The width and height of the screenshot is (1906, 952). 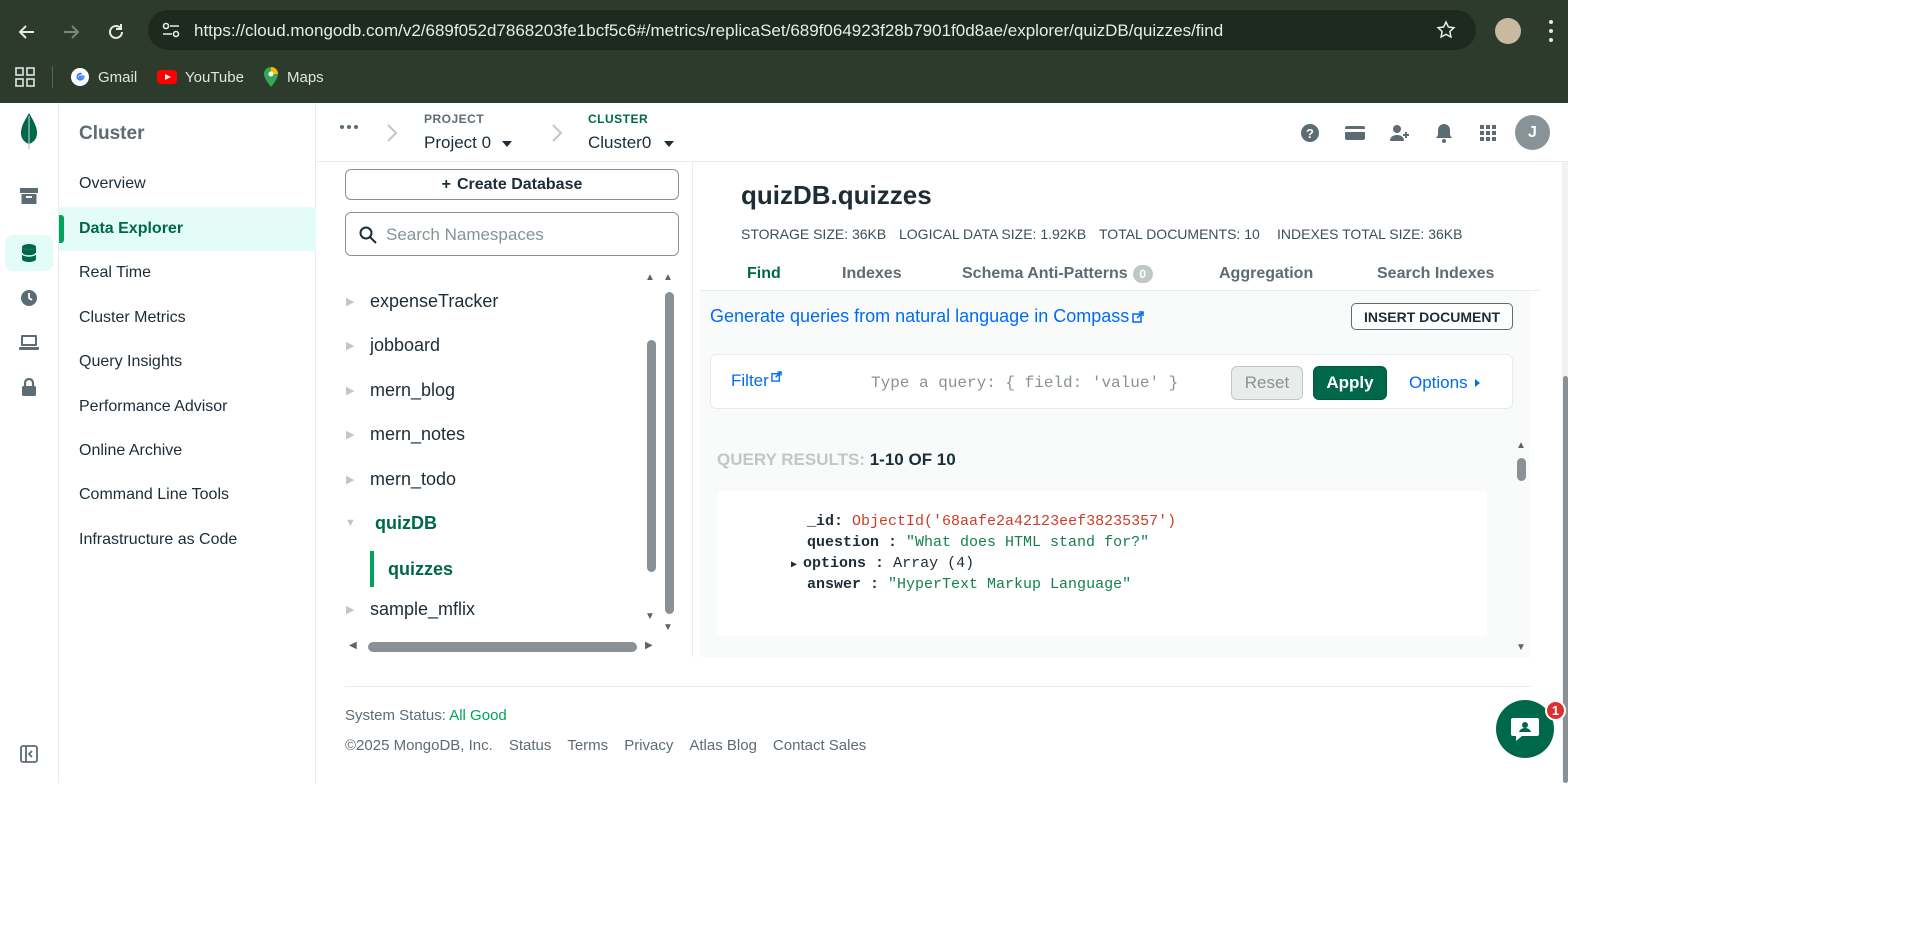 I want to click on sidenav-item-command-line-tools: Command Line Tools, so click(x=187, y=495).